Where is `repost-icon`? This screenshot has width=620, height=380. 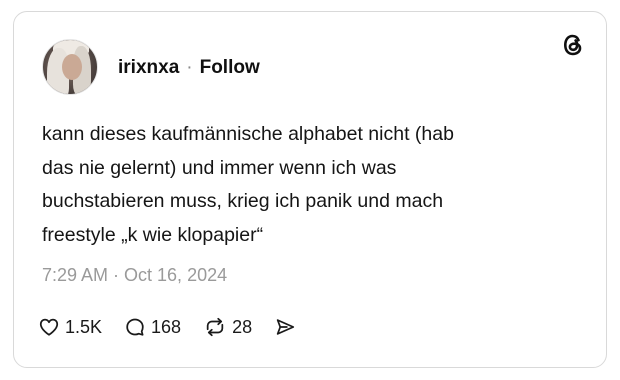
repost-icon is located at coordinates (215, 327).